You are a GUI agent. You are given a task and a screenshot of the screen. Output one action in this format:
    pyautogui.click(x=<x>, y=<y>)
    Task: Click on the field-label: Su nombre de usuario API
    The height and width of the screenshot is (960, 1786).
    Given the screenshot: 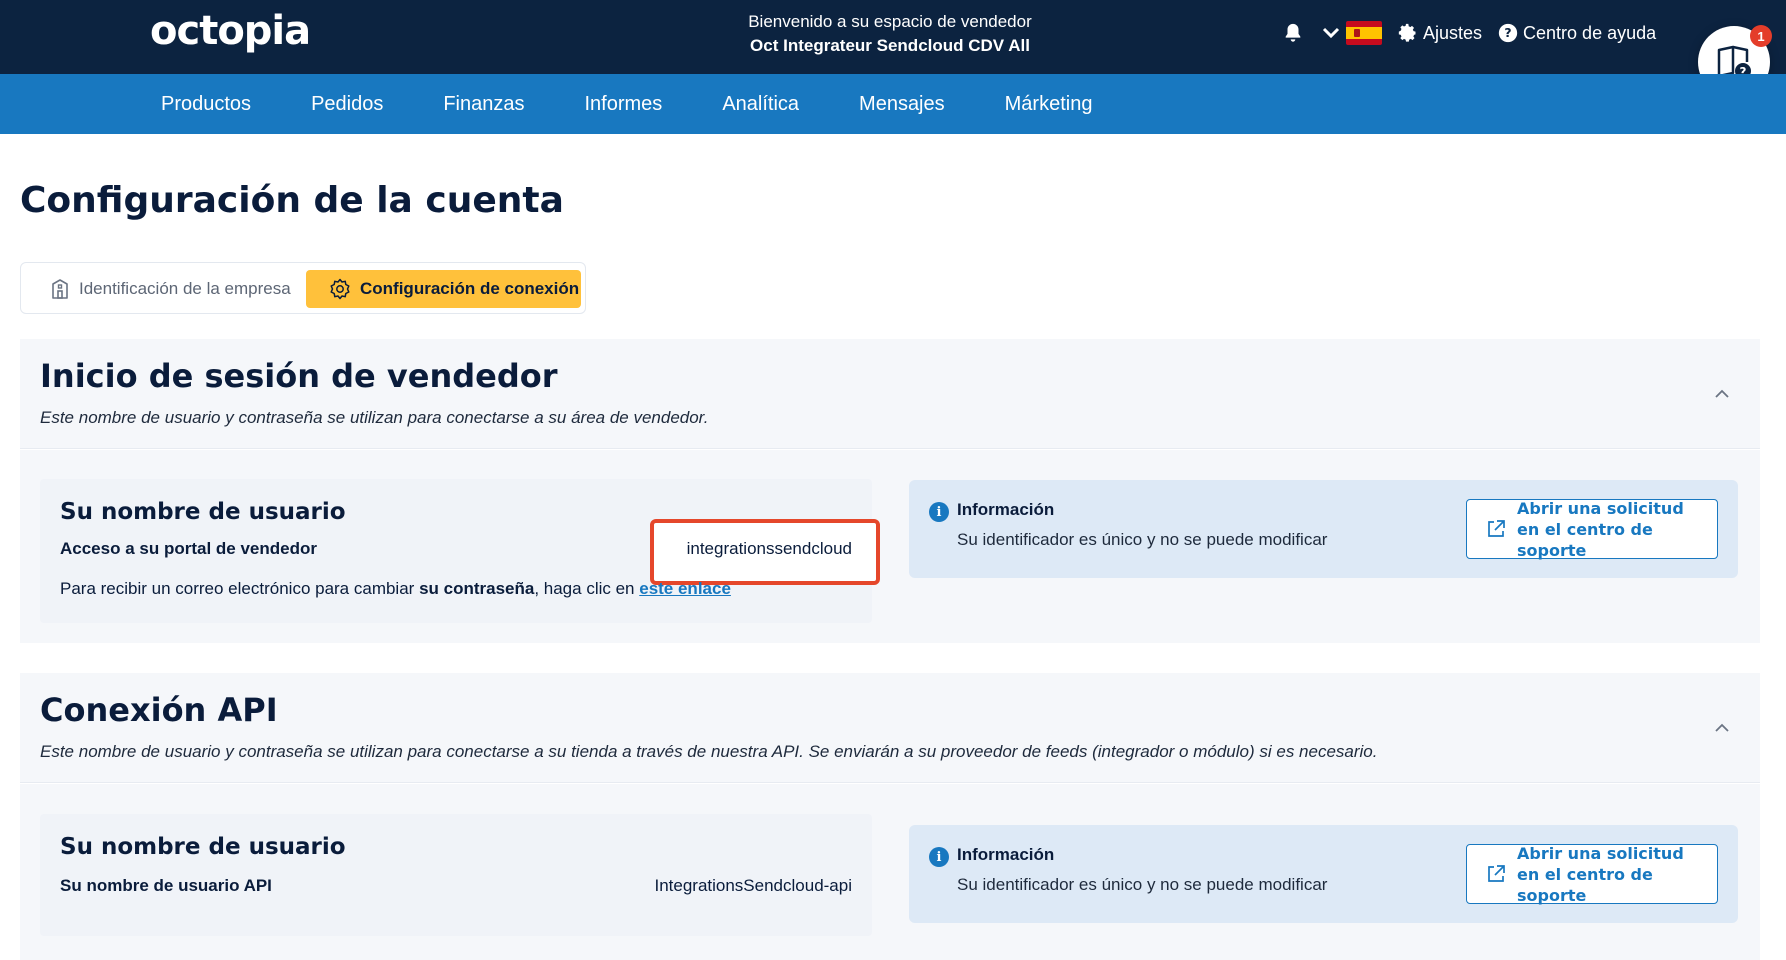 What is the action you would take?
    pyautogui.click(x=166, y=885)
    